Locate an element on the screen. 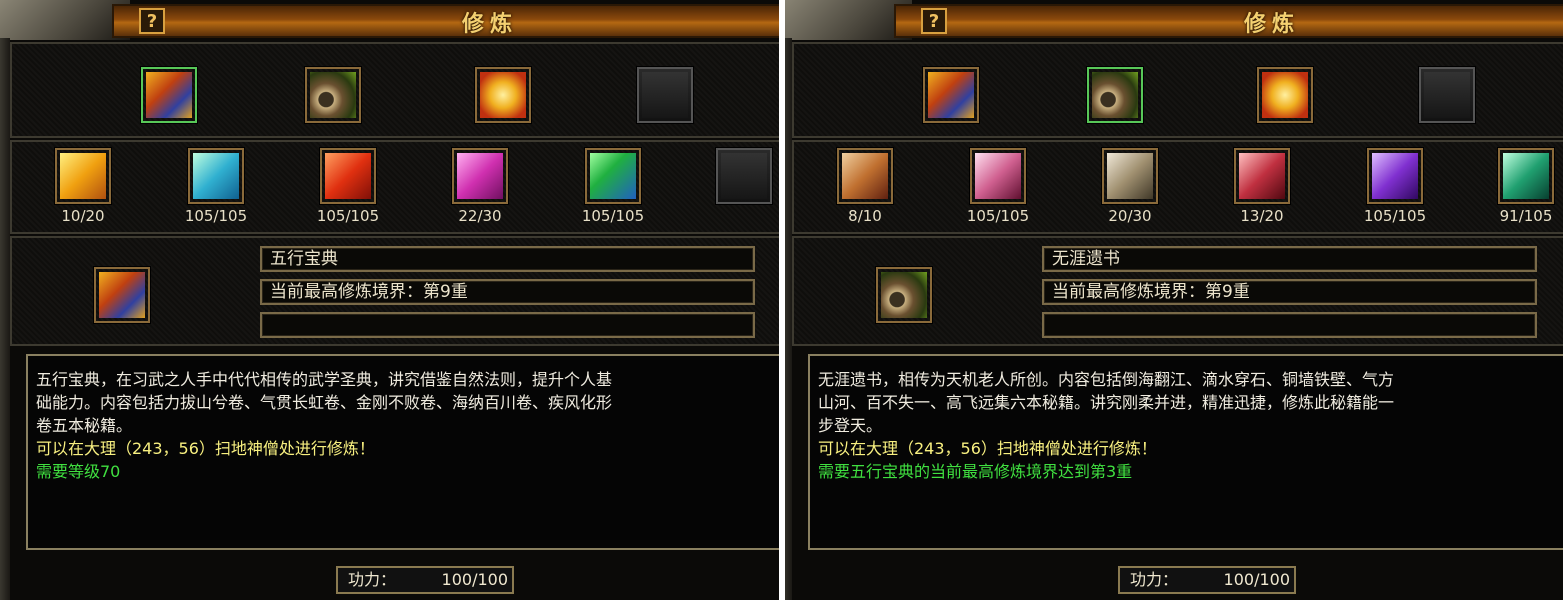 This screenshot has height=600, width=1563. book-name-field: 无涯遗书 is located at coordinates (1289, 259).